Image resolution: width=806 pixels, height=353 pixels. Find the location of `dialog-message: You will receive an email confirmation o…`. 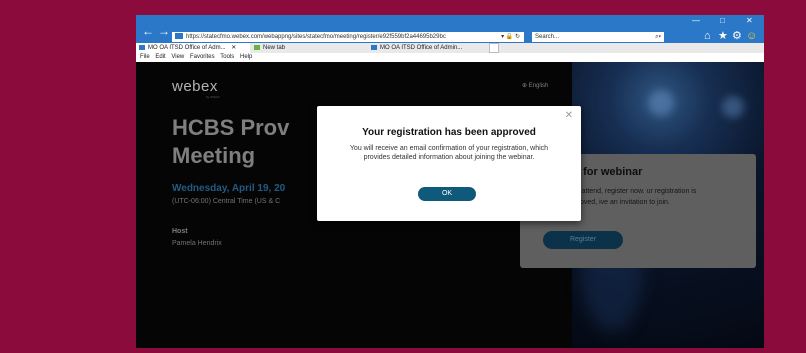

dialog-message: You will receive an email confirmation o… is located at coordinates (449, 153).